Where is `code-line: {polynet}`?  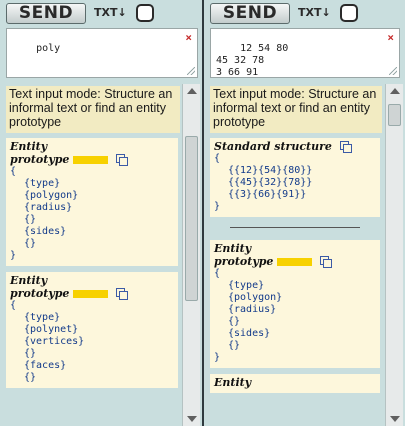
code-line: {polynet} is located at coordinates (51, 329).